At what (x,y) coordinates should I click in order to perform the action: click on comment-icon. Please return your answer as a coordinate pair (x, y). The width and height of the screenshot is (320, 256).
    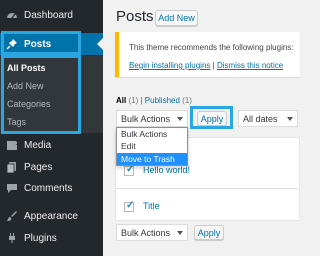
    Looking at the image, I should click on (12, 188).